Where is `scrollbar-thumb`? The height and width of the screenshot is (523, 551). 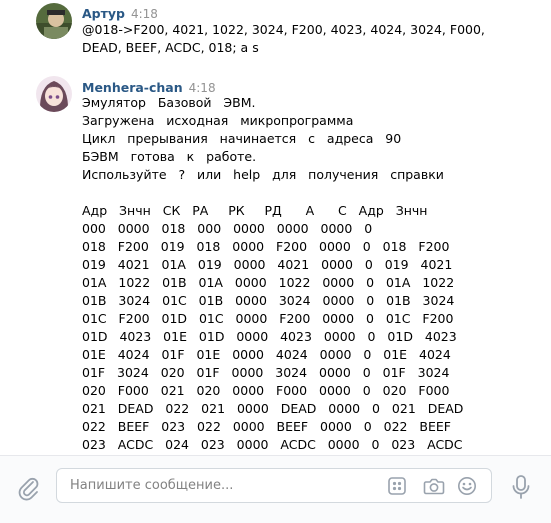 scrollbar-thumb is located at coordinates (545, 50).